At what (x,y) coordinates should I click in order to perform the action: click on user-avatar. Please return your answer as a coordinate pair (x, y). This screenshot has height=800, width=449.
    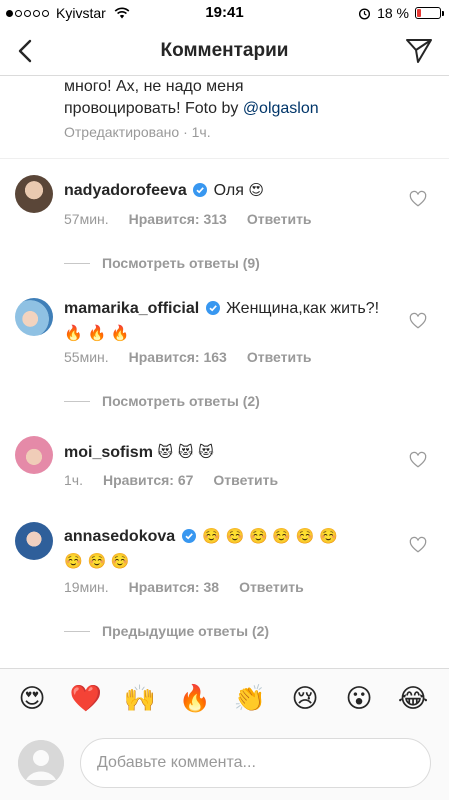
    Looking at the image, I should click on (41, 763).